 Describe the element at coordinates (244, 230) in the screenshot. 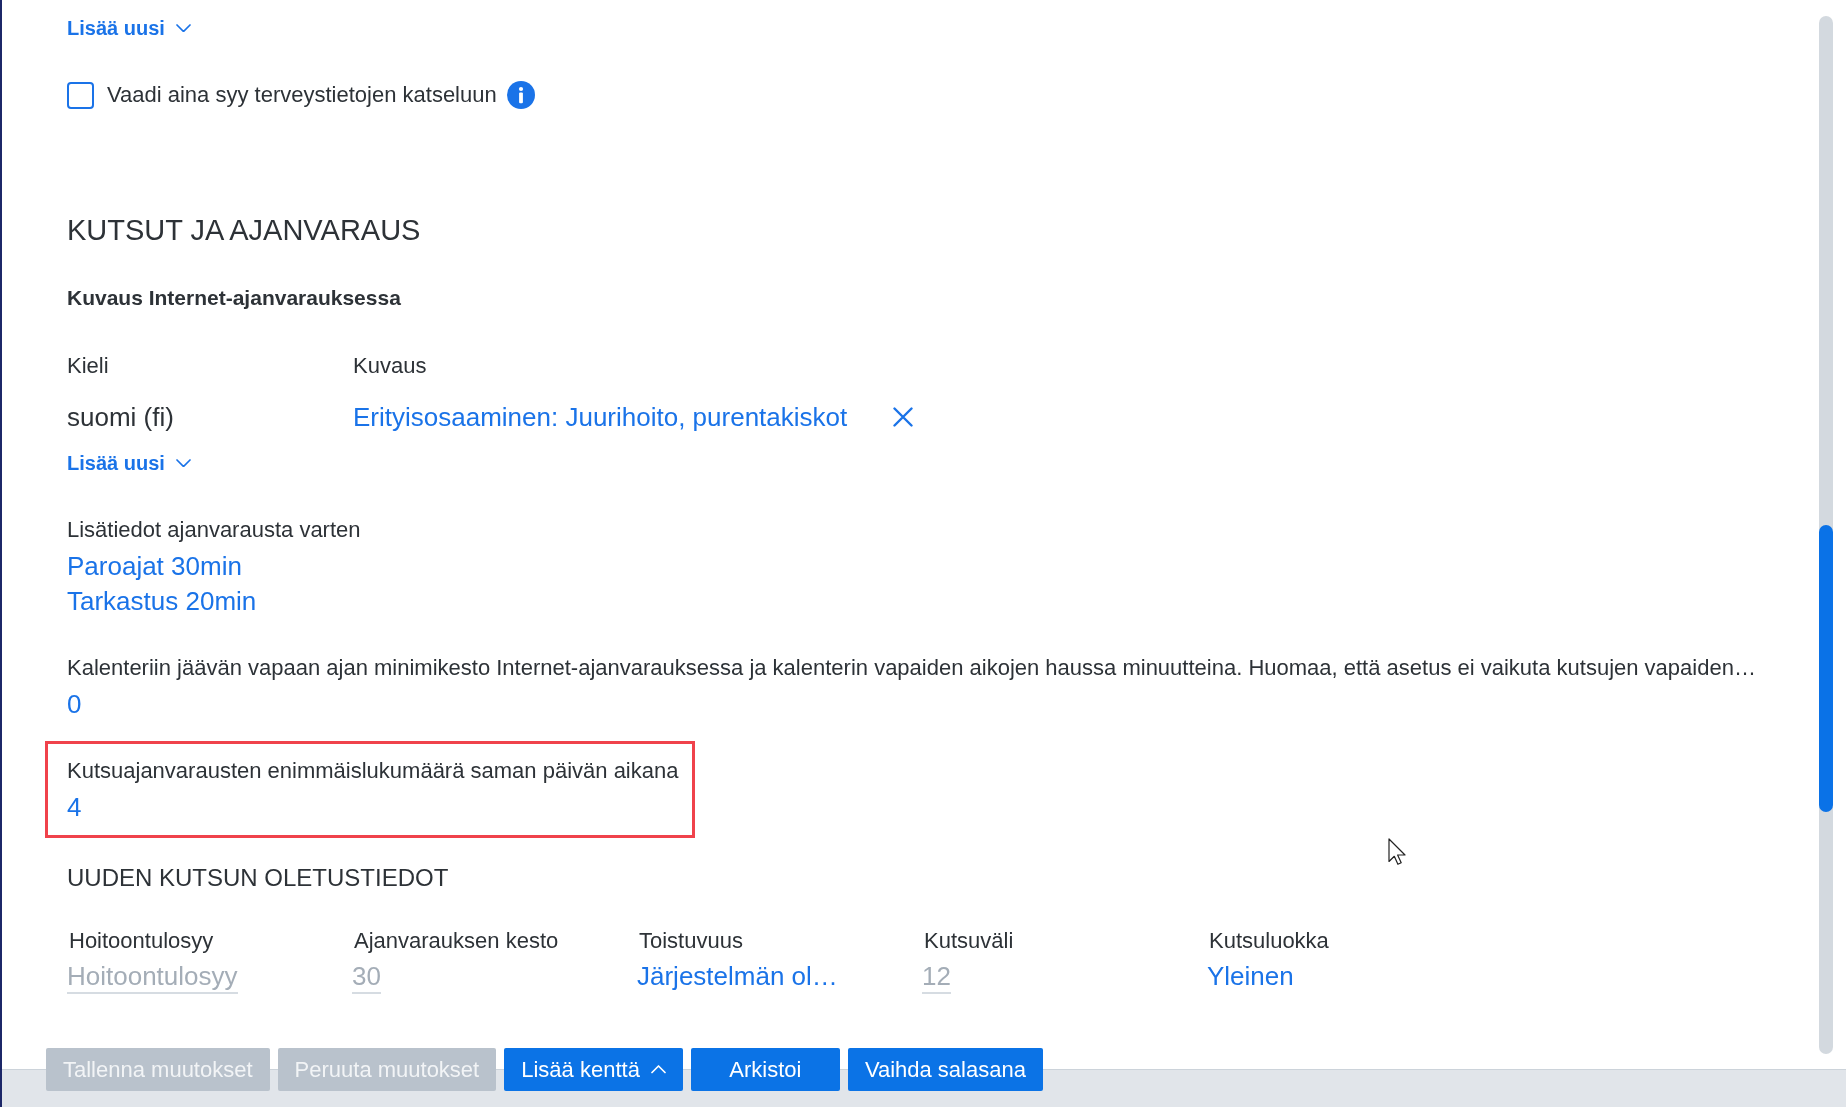

I see `section-title: KUTSUT JA AJANVARAUS` at that location.